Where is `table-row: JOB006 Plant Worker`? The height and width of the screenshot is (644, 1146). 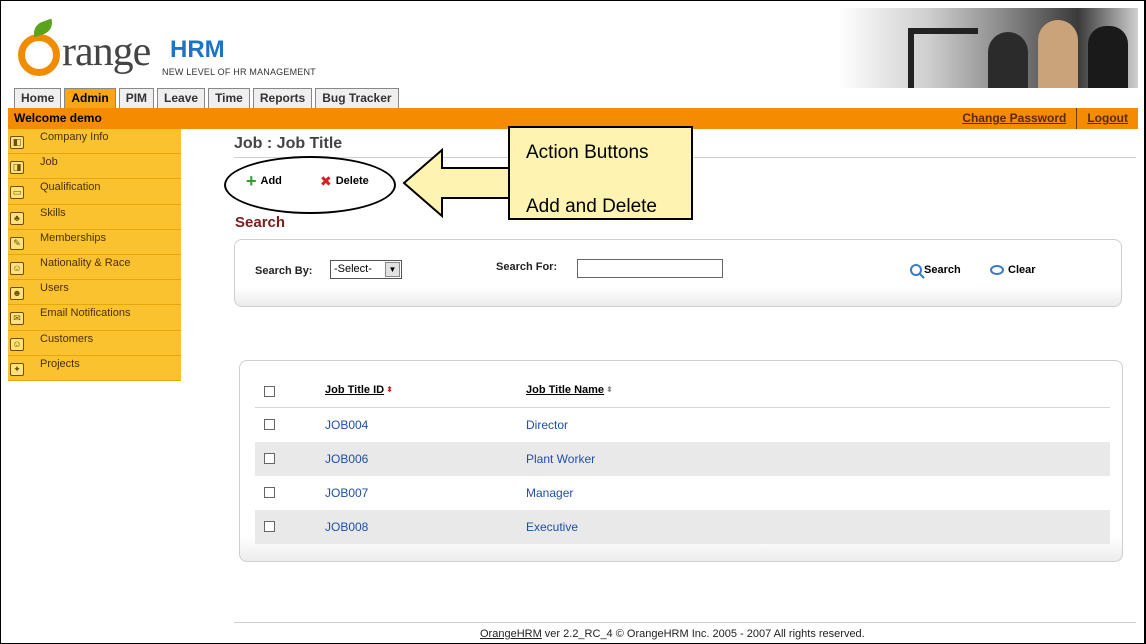 table-row: JOB006 Plant Worker is located at coordinates (682, 459).